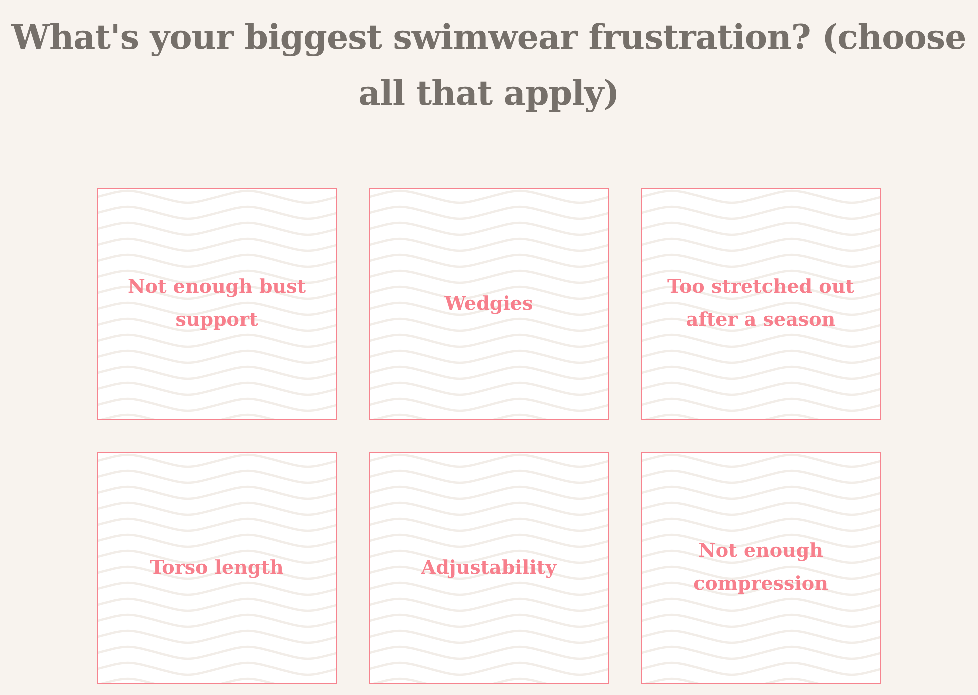 Image resolution: width=978 pixels, height=695 pixels. I want to click on option-card: Wedgies, so click(489, 304).